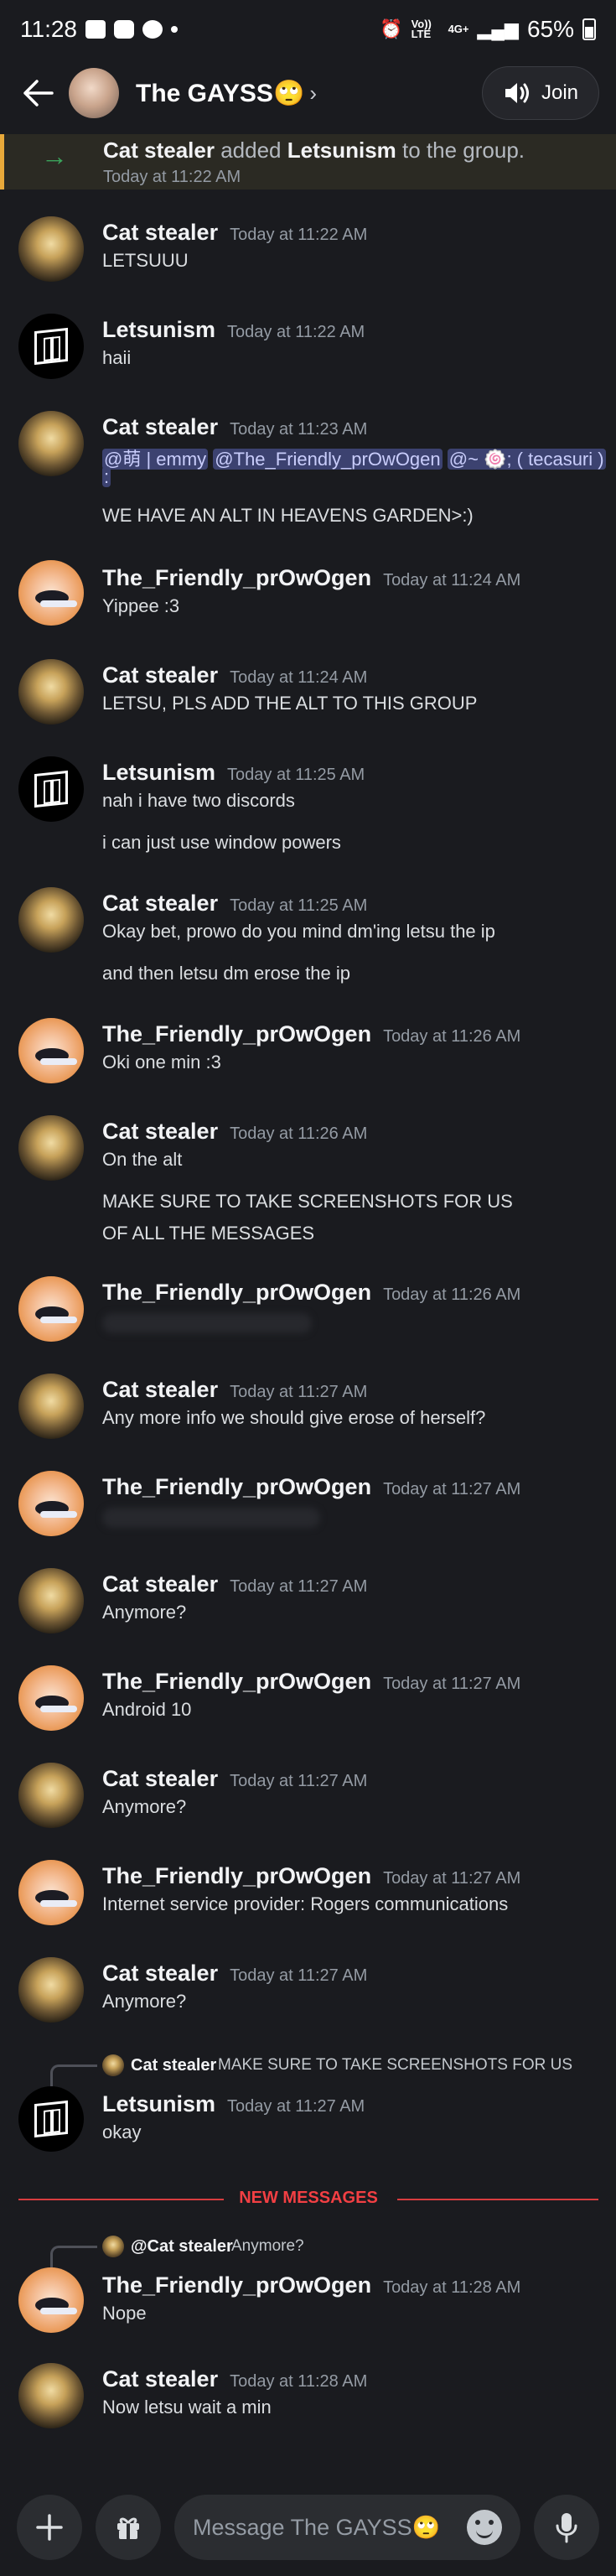  Describe the element at coordinates (311, 578) in the screenshot. I see `message-author: The_Friendly_prOwOgen Today at 11:24 AM` at that location.